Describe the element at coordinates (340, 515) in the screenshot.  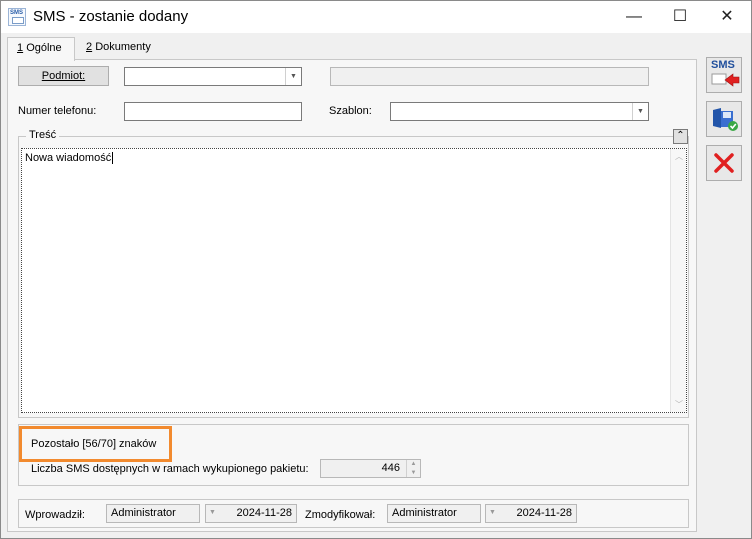
I see `modified-by-label: Zmodyfikował:` at that location.